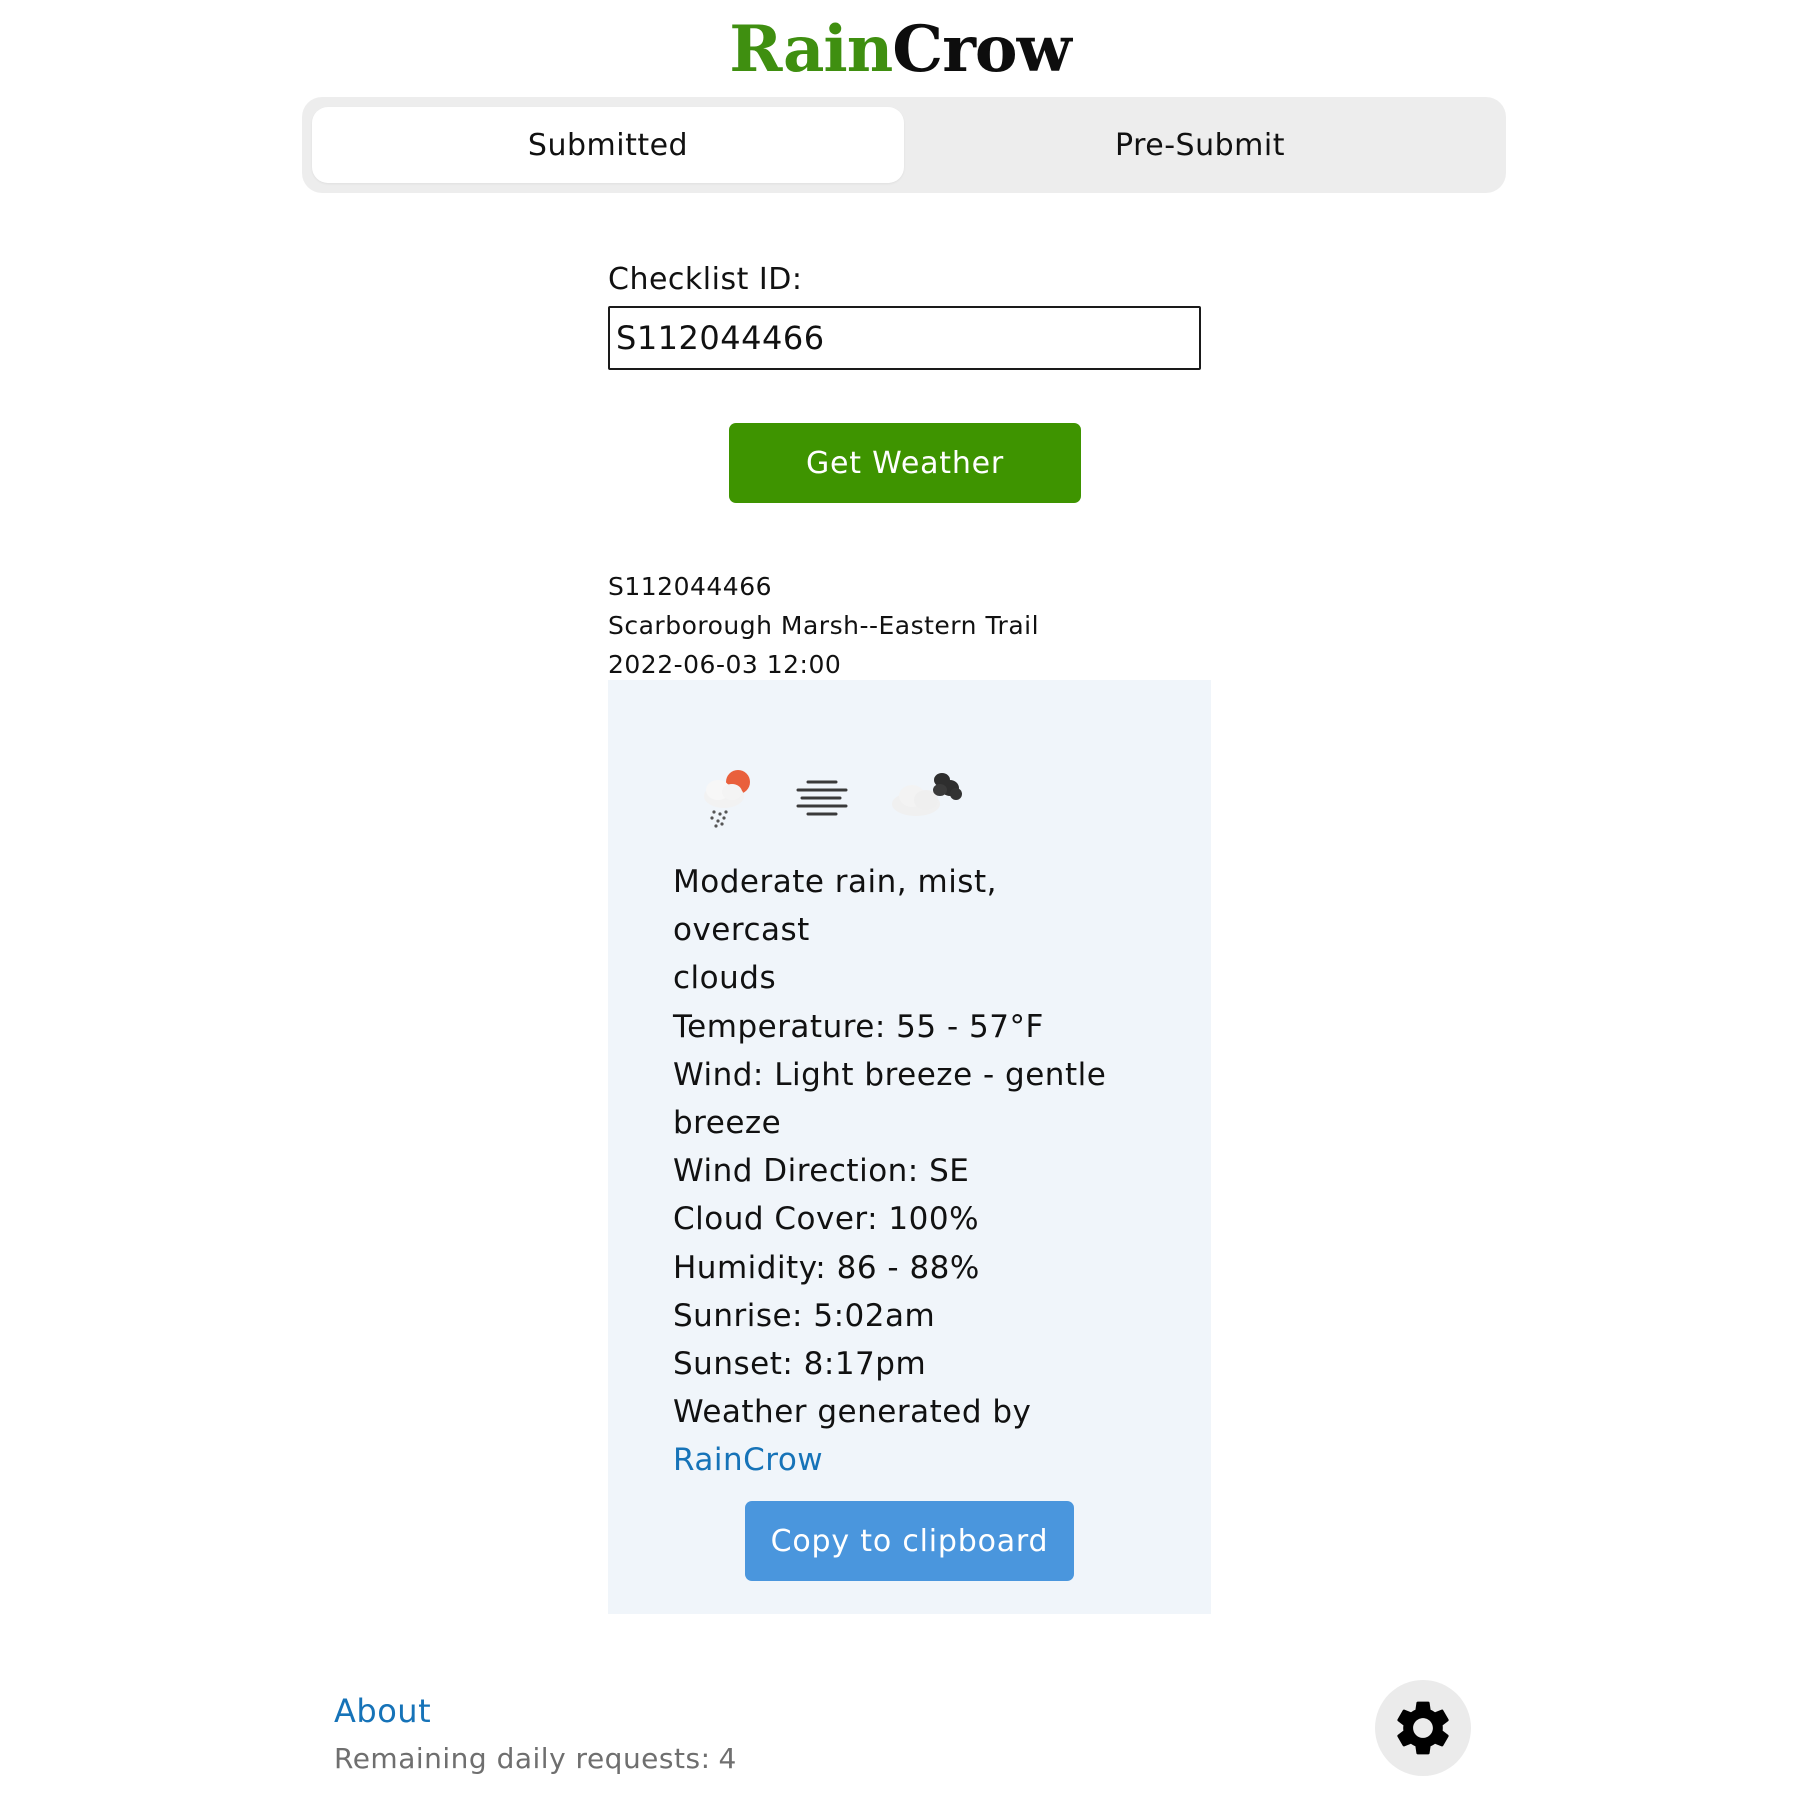 The image size is (1800, 1800). I want to click on weather-credit-text: Weather generated by, so click(852, 1412).